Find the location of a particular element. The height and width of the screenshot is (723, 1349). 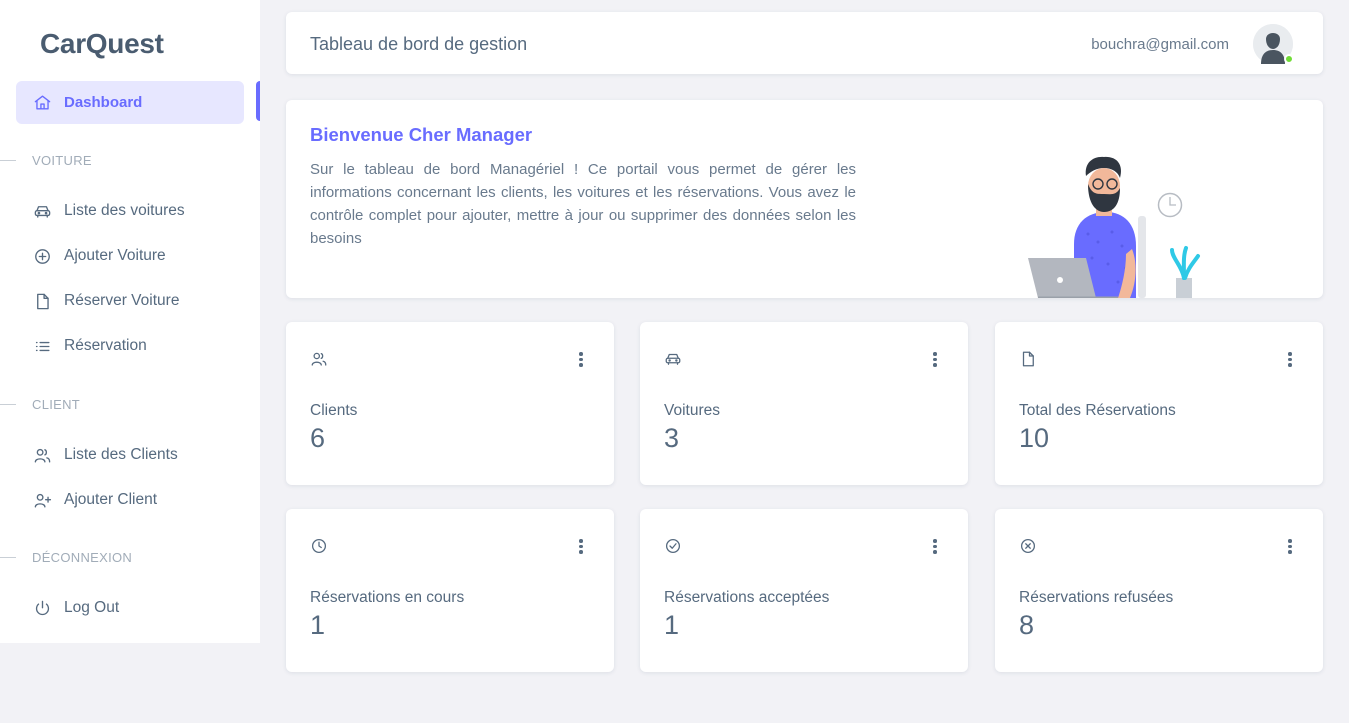

stat-card-voitures: Voitures 3 is located at coordinates (804, 403).